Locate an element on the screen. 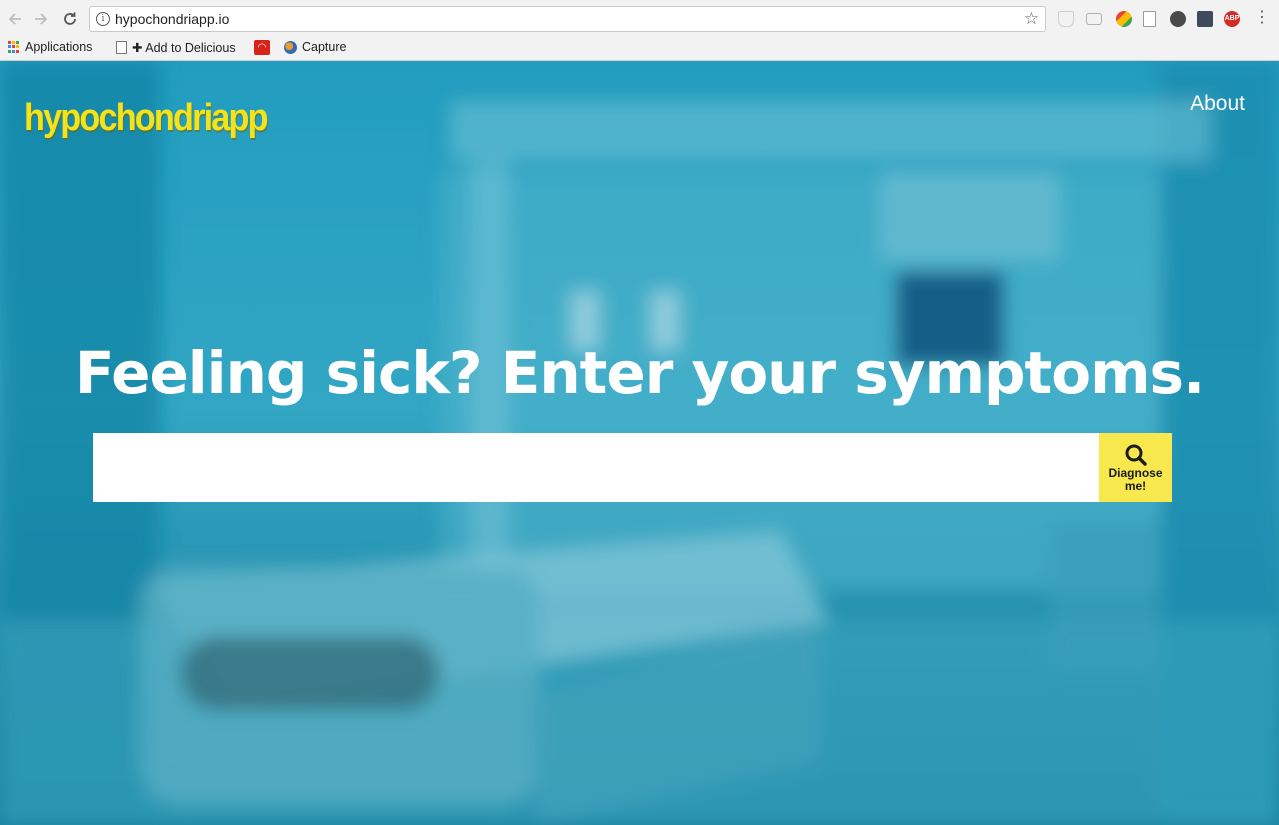 The width and height of the screenshot is (1279, 825). bookmark-add-to-delicious: ✚ Add to Delicious is located at coordinates (176, 47).